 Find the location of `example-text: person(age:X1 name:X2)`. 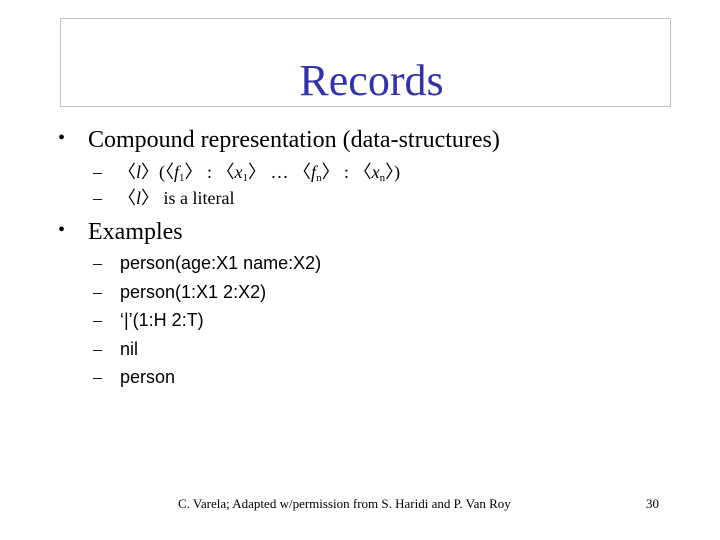

example-text: person(age:X1 name:X2) is located at coordinates (221, 263).